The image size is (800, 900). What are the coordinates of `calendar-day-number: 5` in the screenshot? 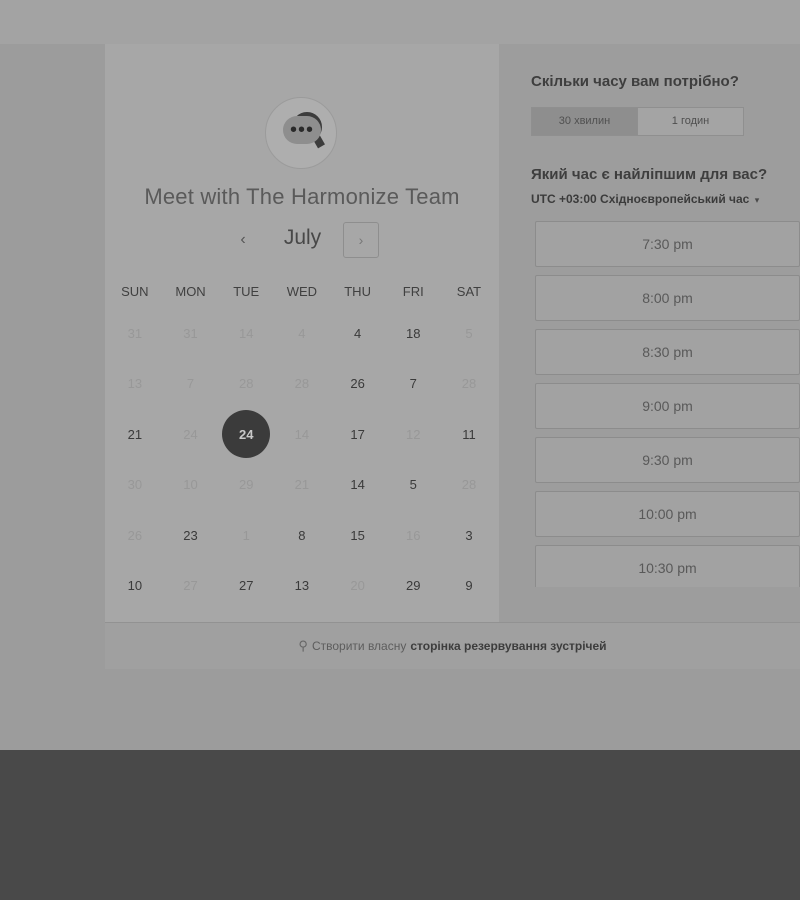 It's located at (469, 333).